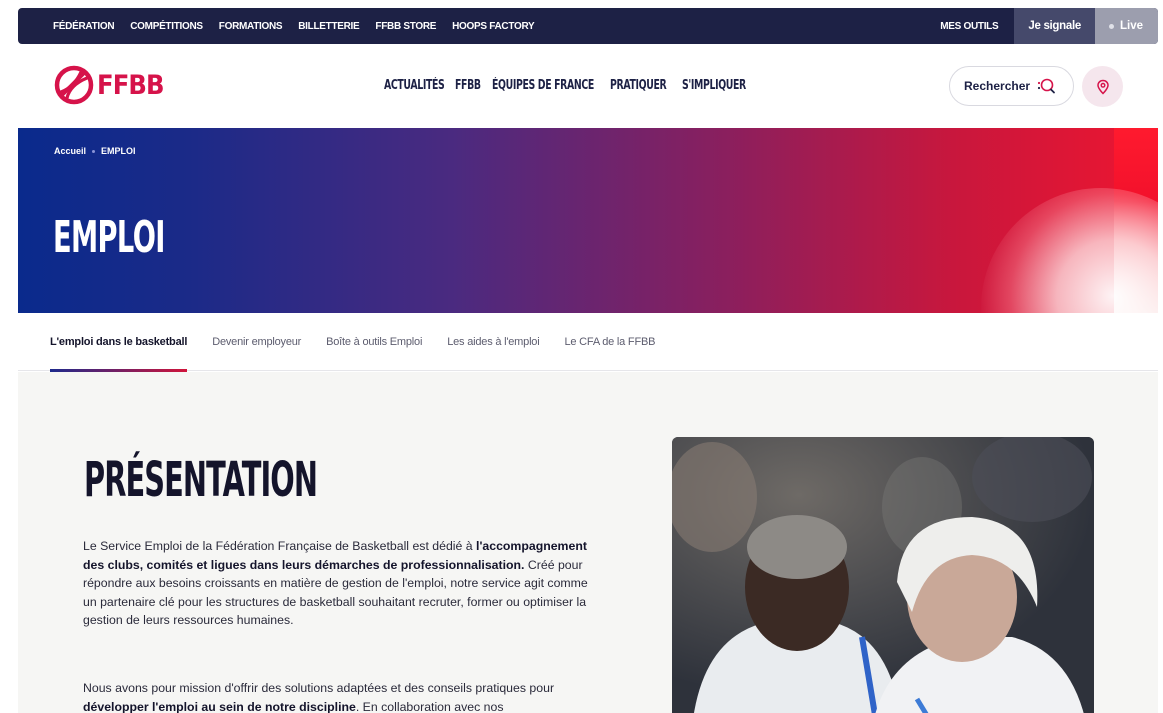 The image size is (1163, 713). Describe the element at coordinates (1069, 250) in the screenshot. I see `hero-glow-decoration` at that location.